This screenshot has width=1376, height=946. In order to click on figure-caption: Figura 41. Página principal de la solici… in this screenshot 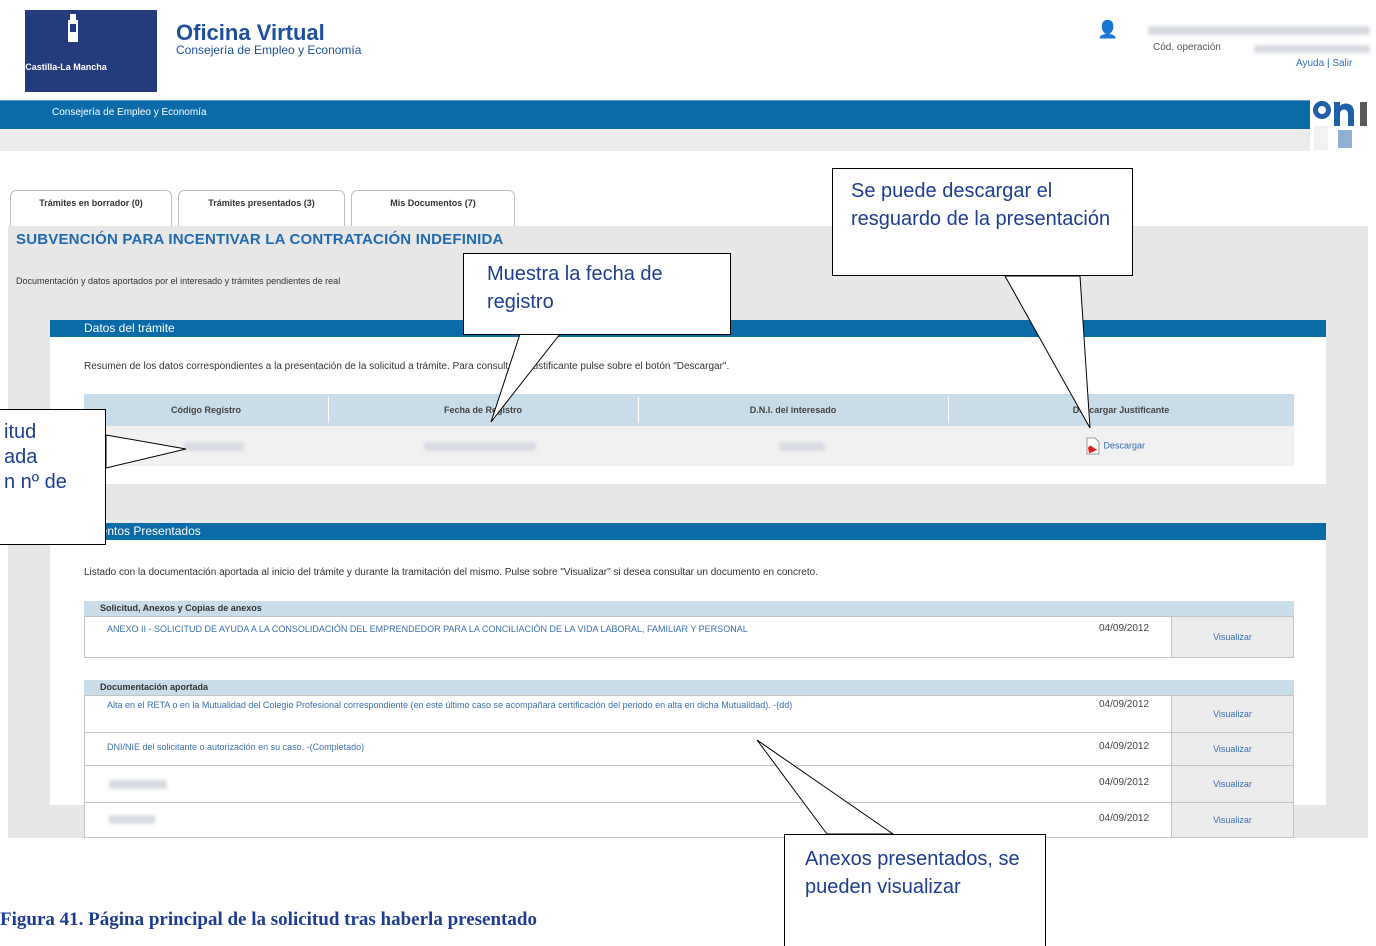, I will do `click(268, 919)`.